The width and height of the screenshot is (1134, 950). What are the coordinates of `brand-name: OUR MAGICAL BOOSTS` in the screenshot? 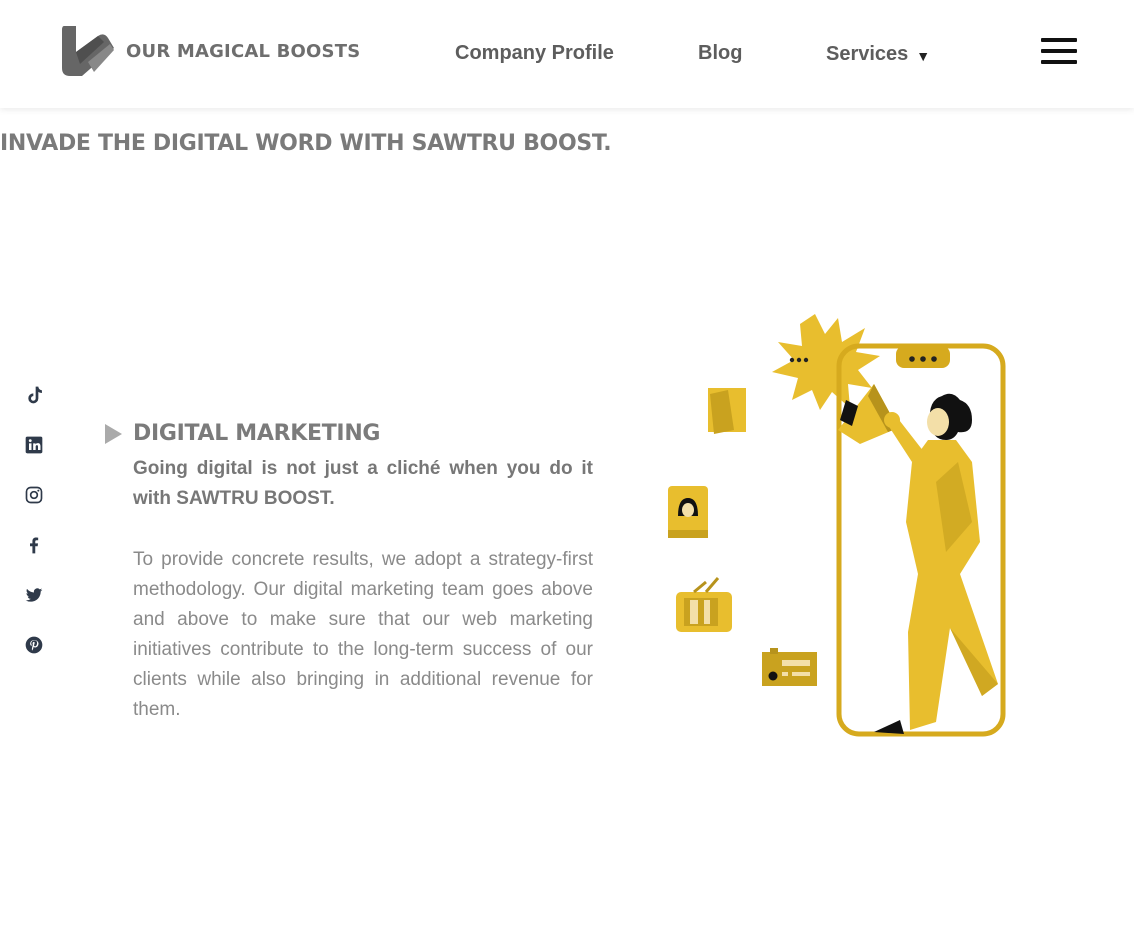 It's located at (243, 51).